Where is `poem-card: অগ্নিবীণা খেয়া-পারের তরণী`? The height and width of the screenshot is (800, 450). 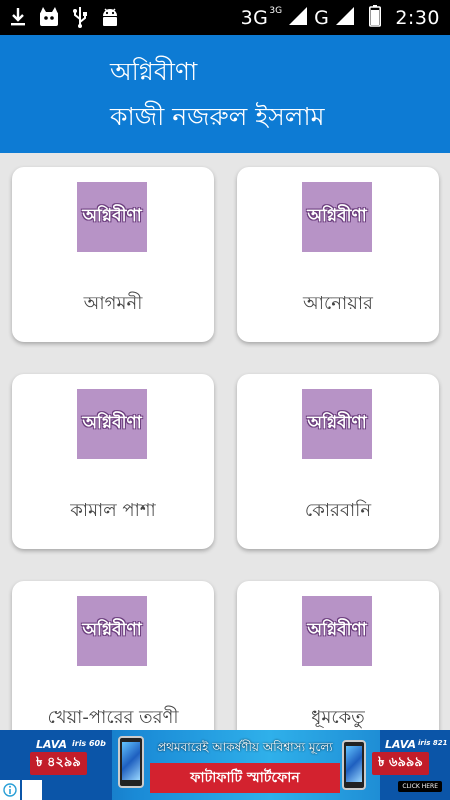
poem-card: অগ্নিবীণা খেয়া-পারের তরণী is located at coordinates (113, 655).